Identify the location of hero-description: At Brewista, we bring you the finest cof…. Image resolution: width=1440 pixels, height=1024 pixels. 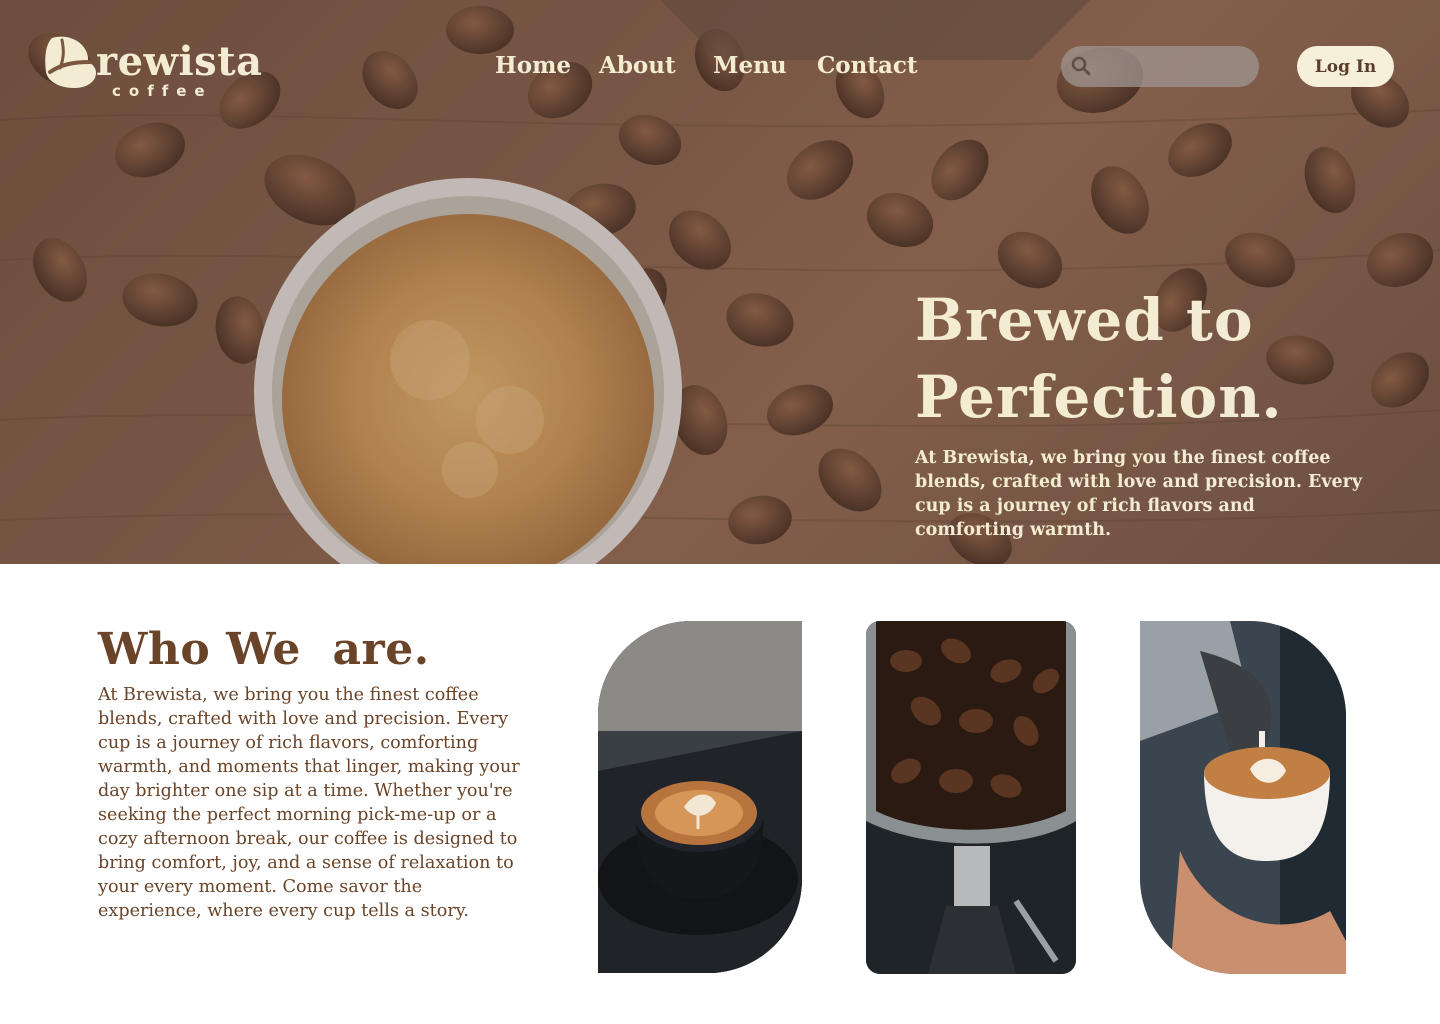
(1139, 494).